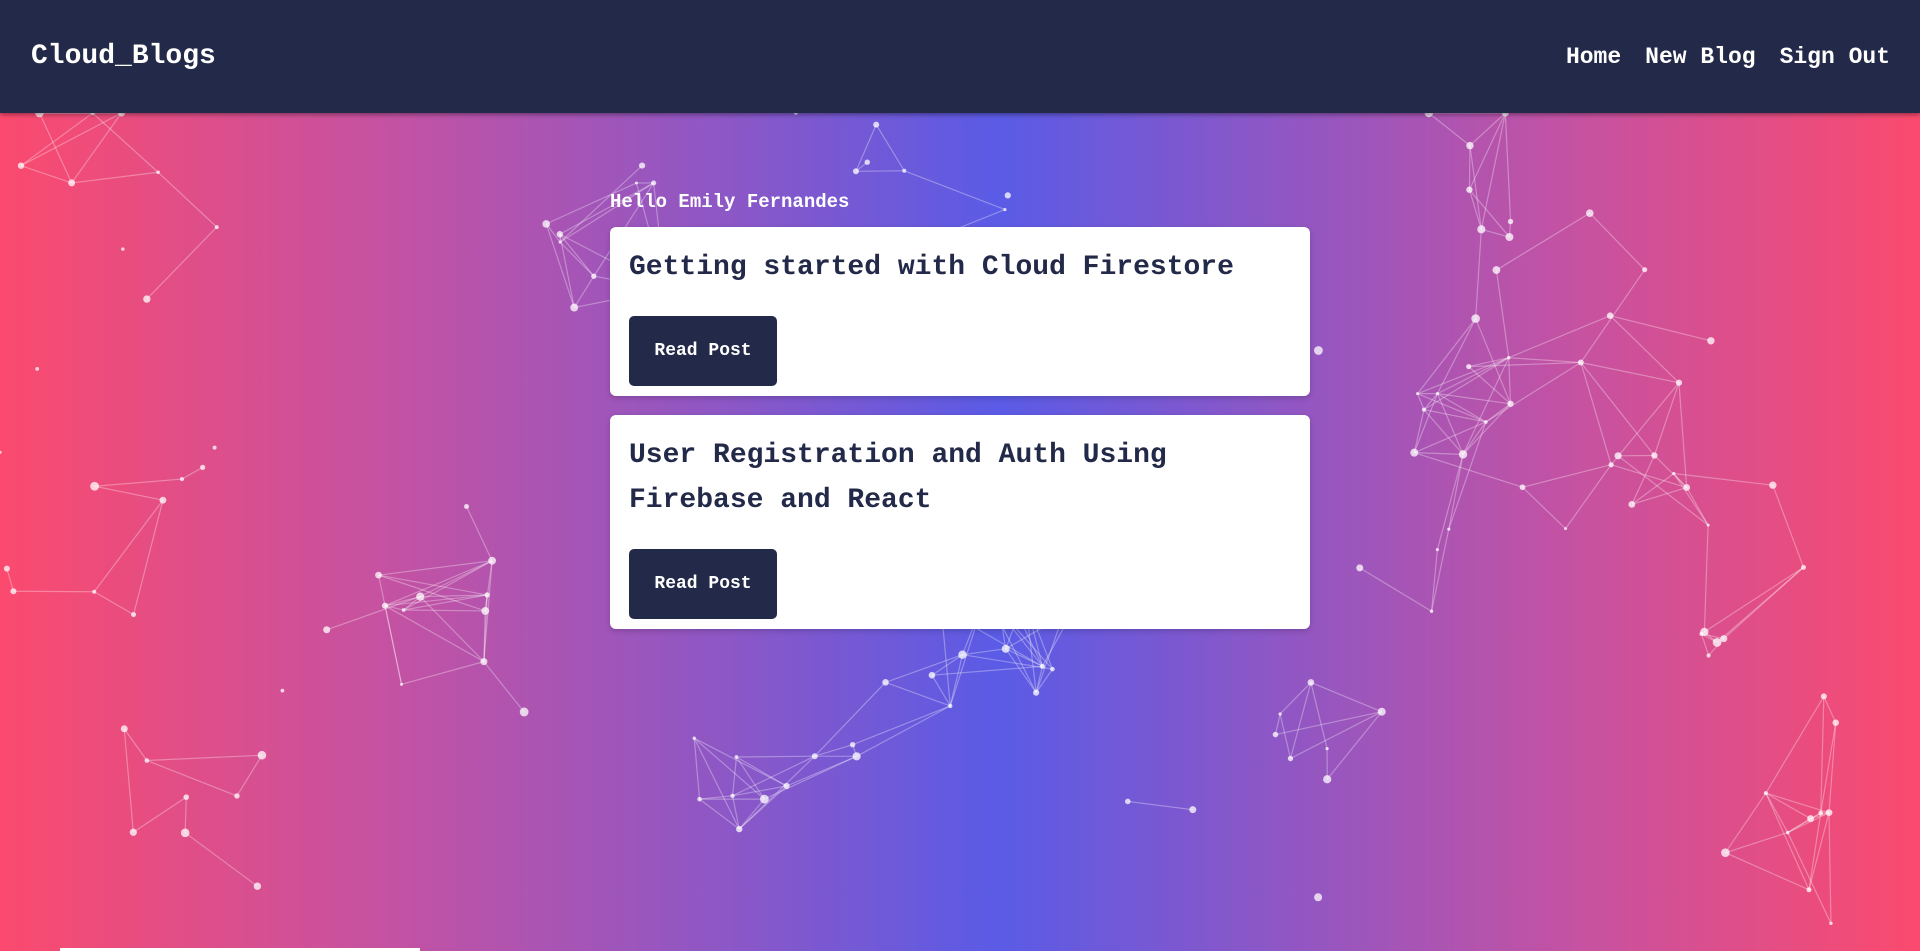  Describe the element at coordinates (123, 56) in the screenshot. I see `brand-logo-link: Cloud_Blogs` at that location.